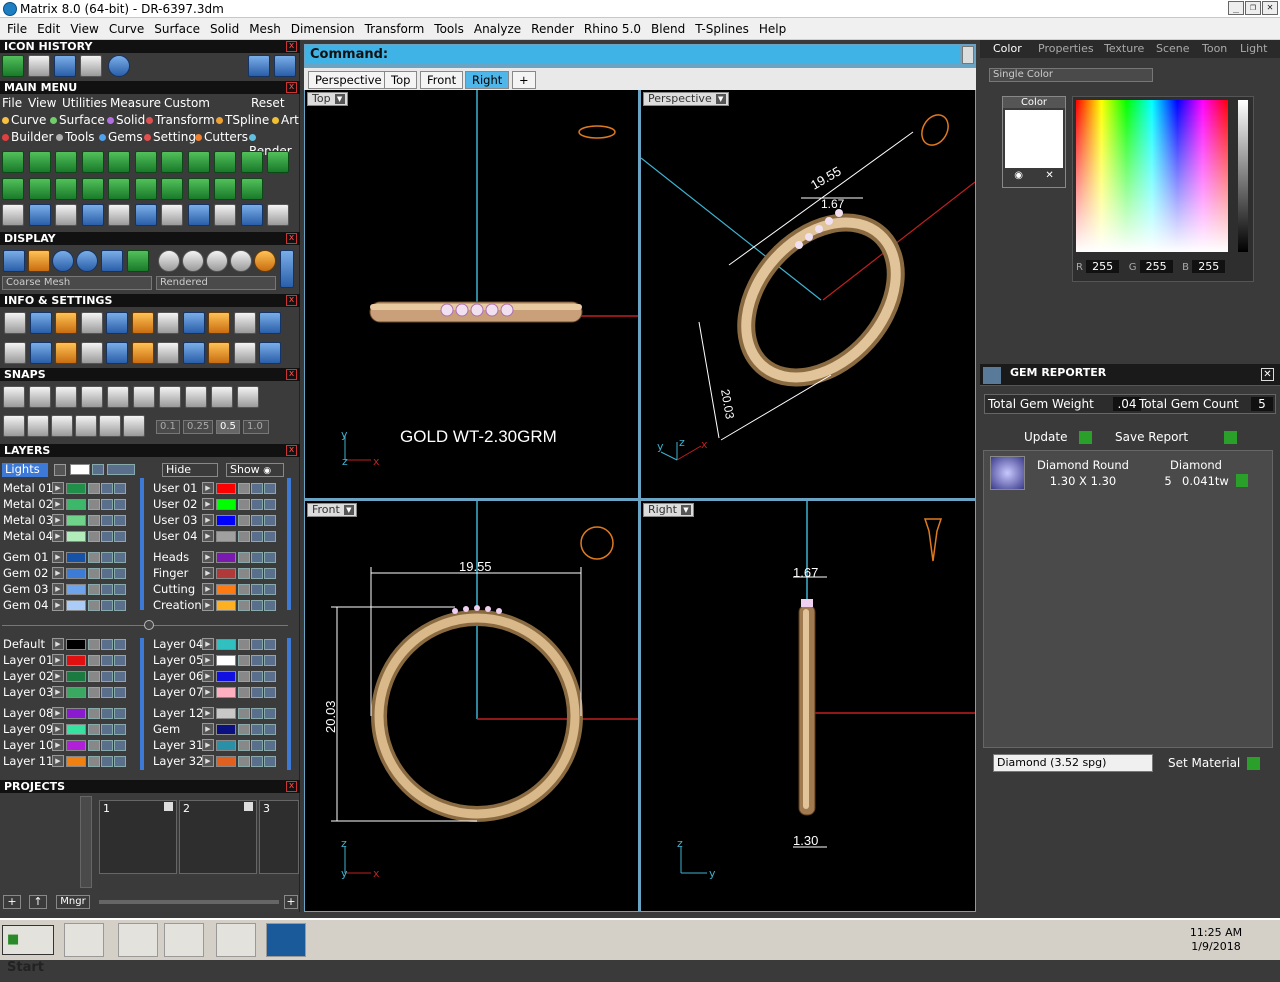 The image size is (1280, 982). What do you see at coordinates (332, 510) in the screenshot?
I see `viewport-front-label: Front ▼` at bounding box center [332, 510].